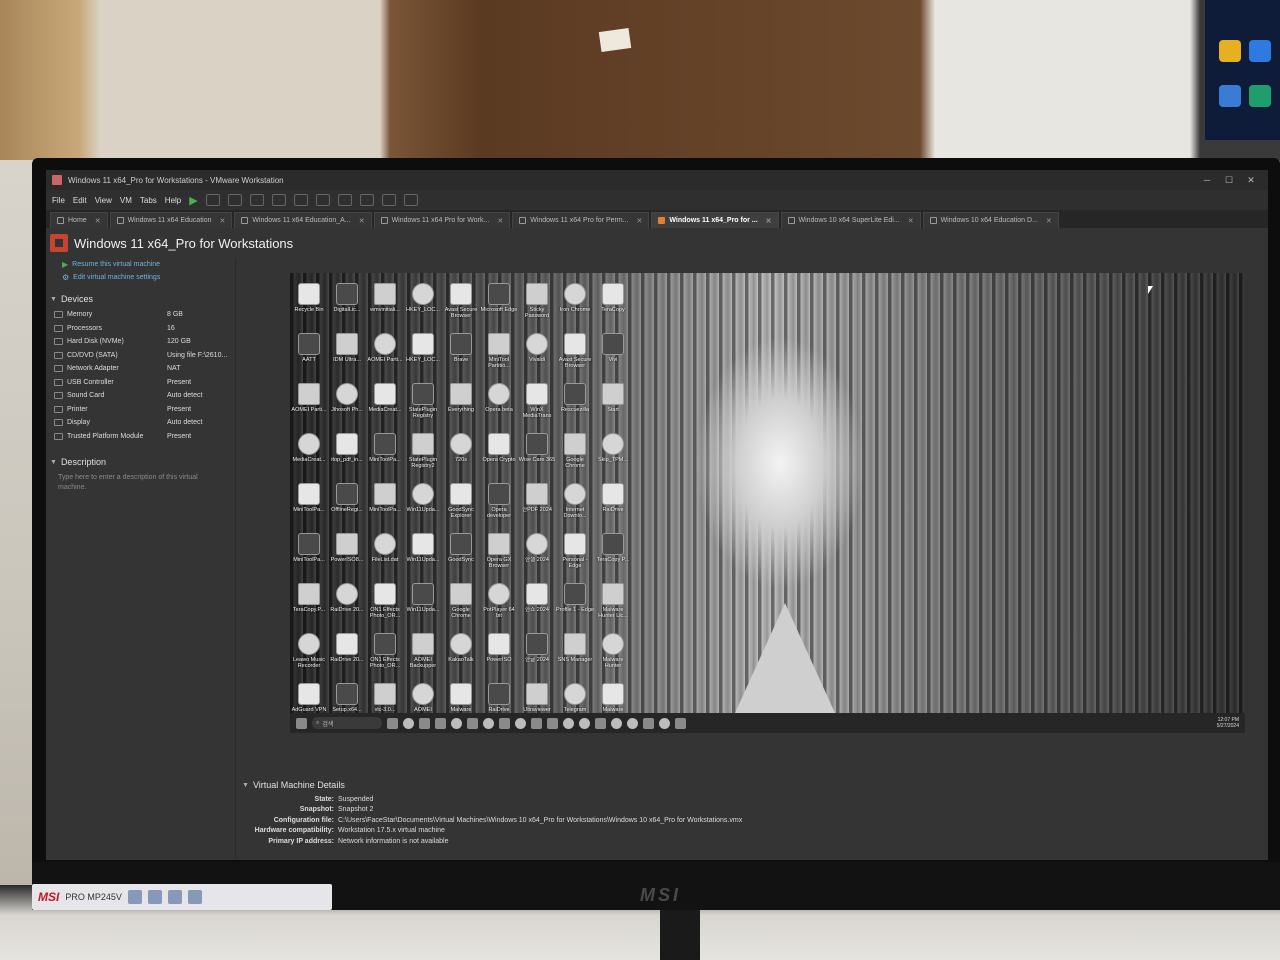 The height and width of the screenshot is (960, 1280). What do you see at coordinates (385, 555) in the screenshot?
I see `desktop-icon: FileList.dat` at bounding box center [385, 555].